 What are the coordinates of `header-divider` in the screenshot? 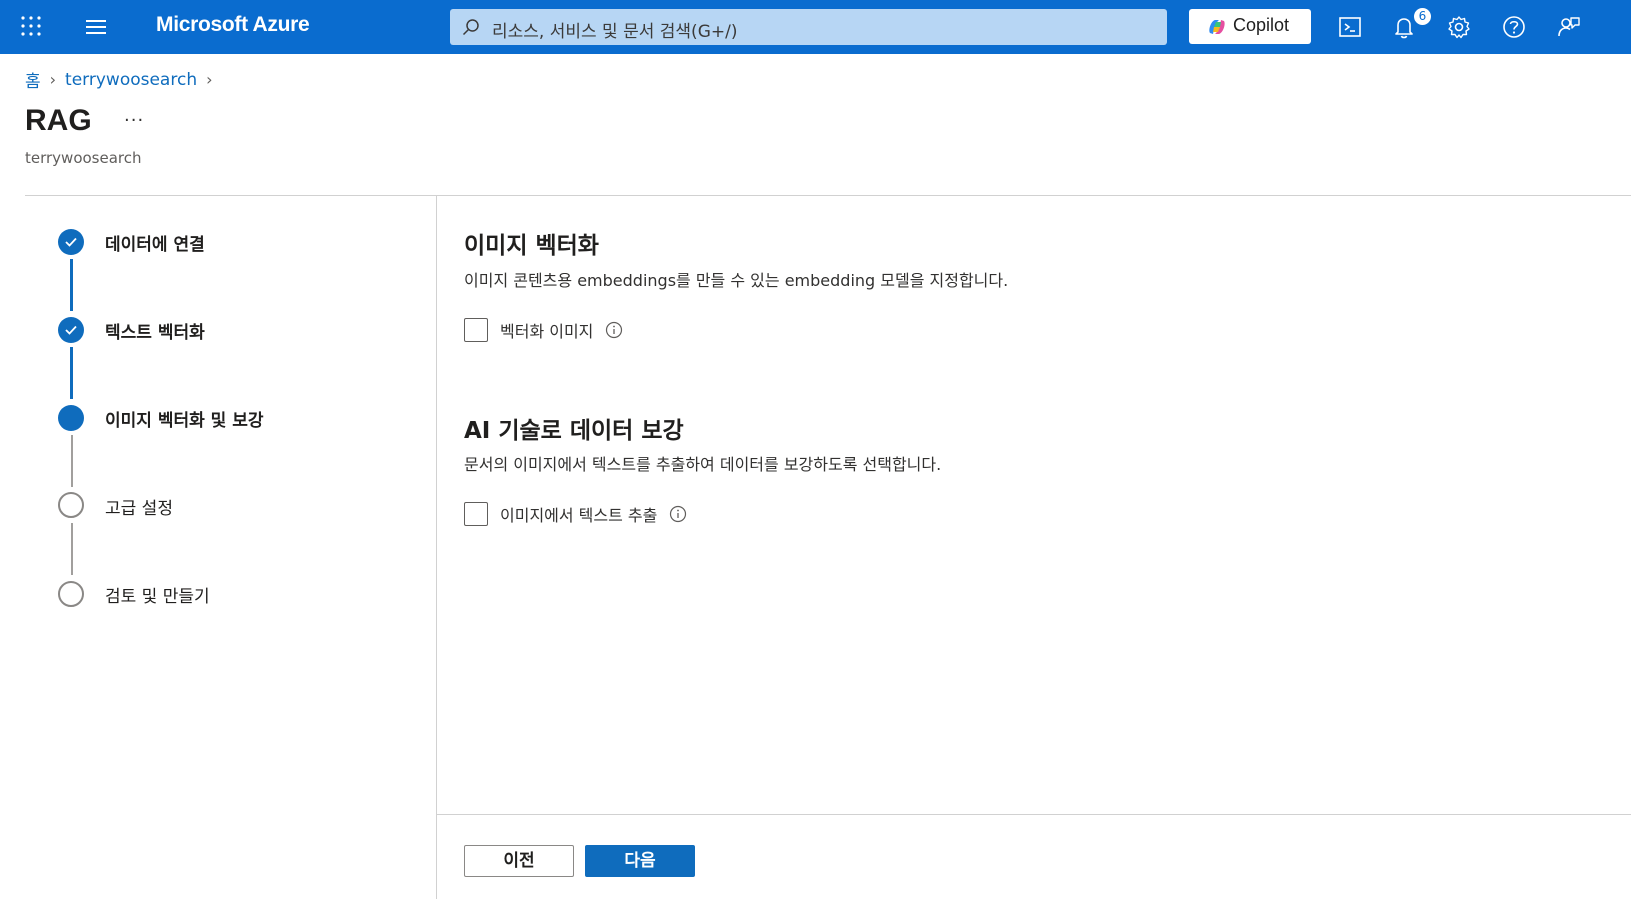 It's located at (828, 195).